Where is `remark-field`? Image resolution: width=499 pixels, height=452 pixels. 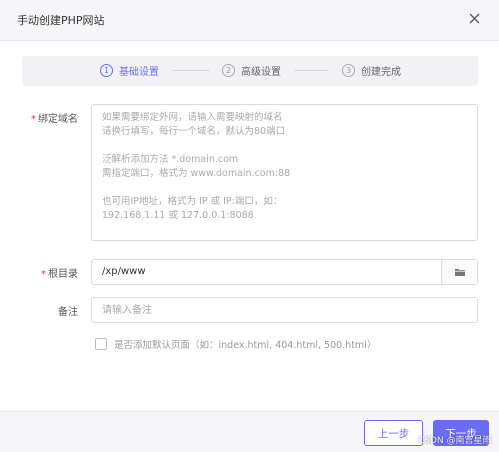
remark-field is located at coordinates (284, 310).